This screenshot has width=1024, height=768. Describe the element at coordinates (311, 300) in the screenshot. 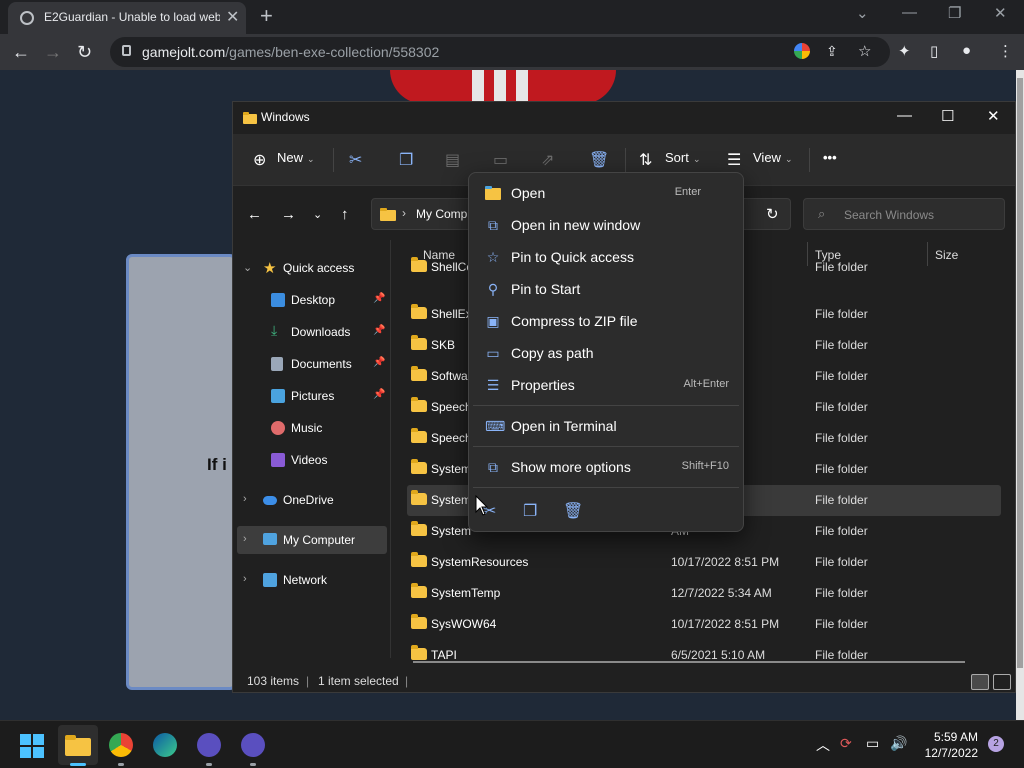

I see `sidebar-item-desktop: Desktop 📌` at that location.